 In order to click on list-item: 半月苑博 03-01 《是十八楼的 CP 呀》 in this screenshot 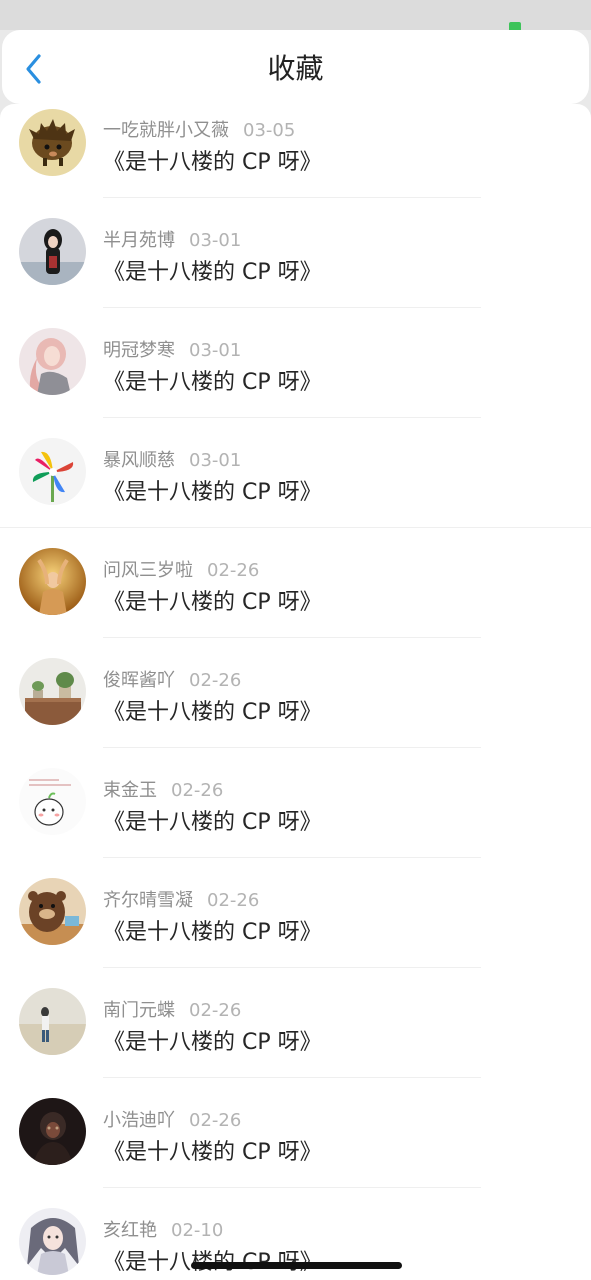, I will do `click(295, 253)`.